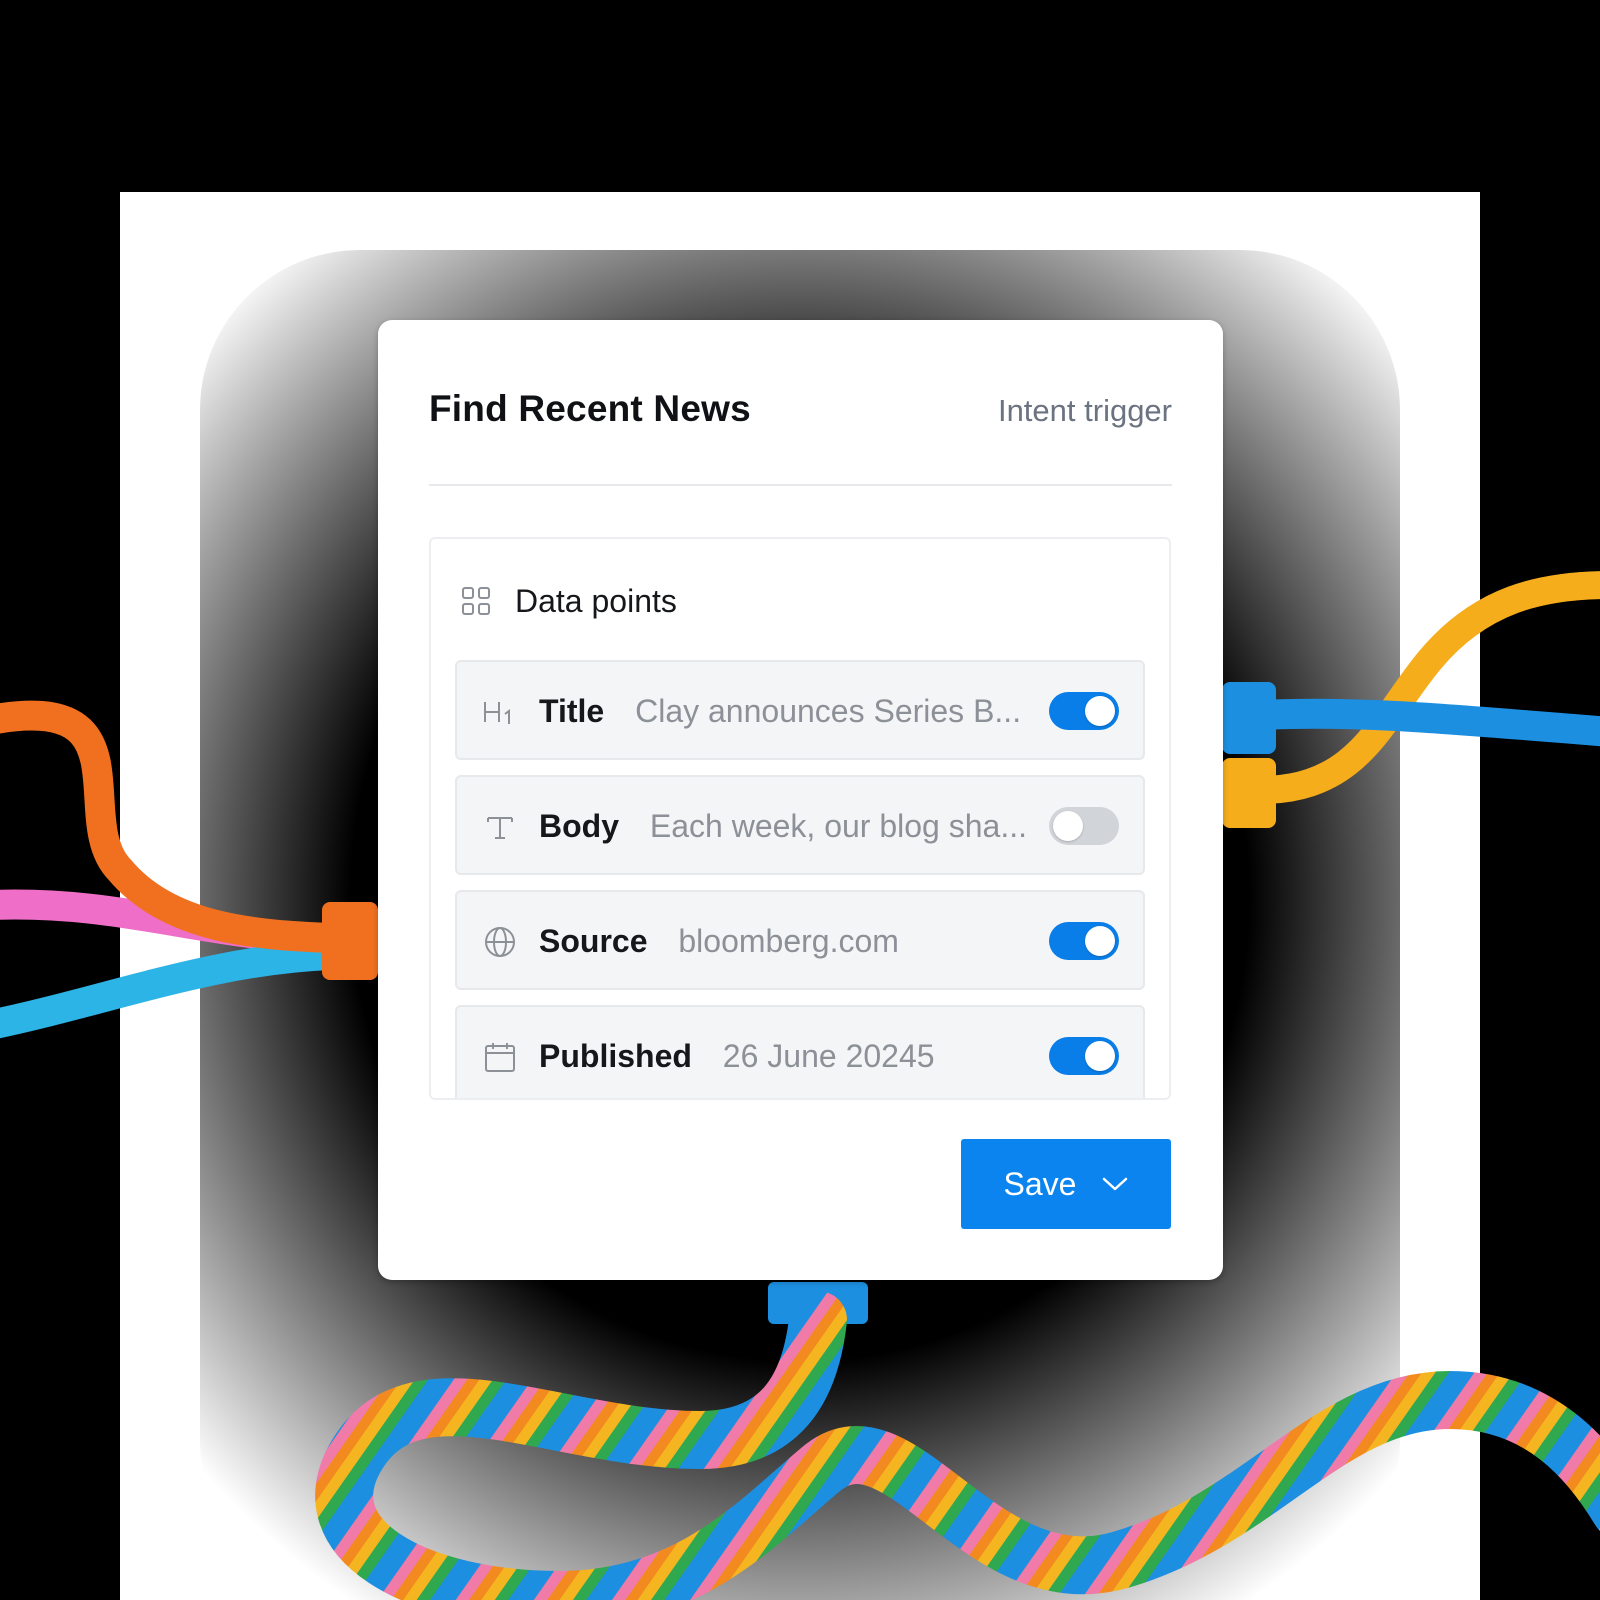  What do you see at coordinates (590, 408) in the screenshot?
I see `card-title: Find Recent News` at bounding box center [590, 408].